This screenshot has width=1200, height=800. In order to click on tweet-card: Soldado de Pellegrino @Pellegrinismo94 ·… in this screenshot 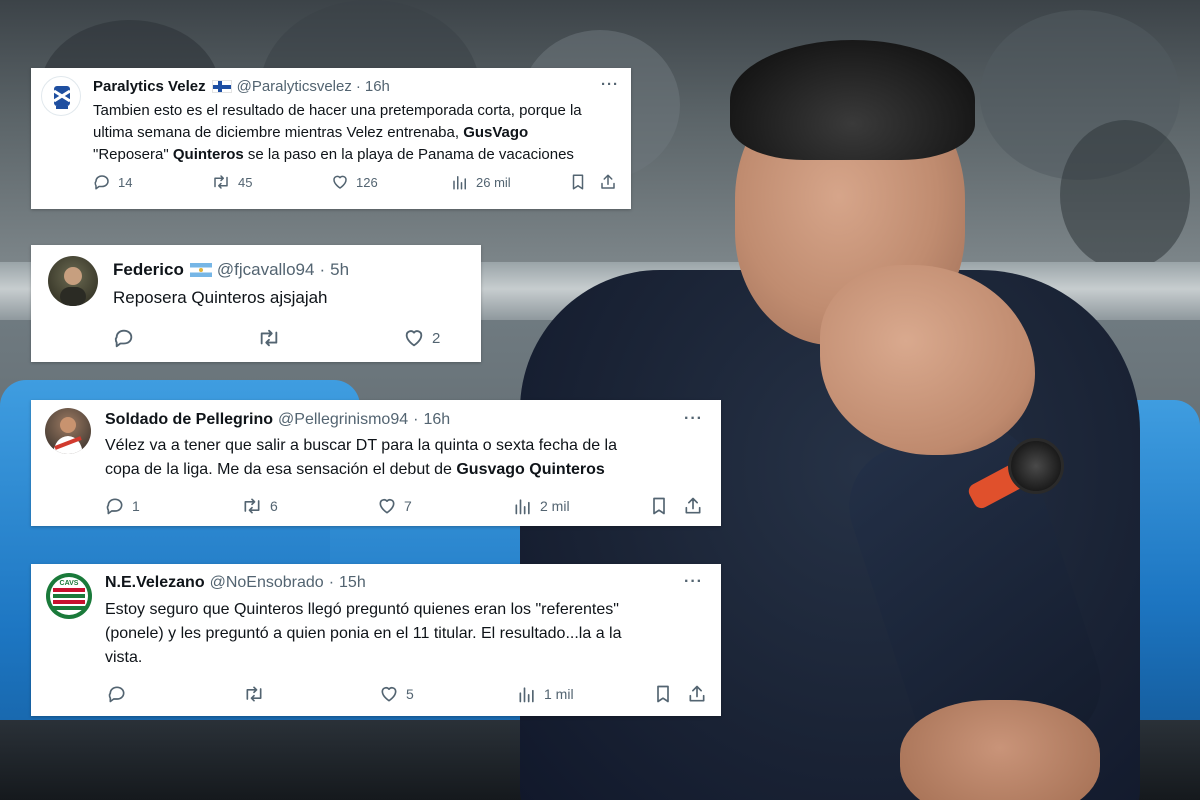, I will do `click(376, 463)`.